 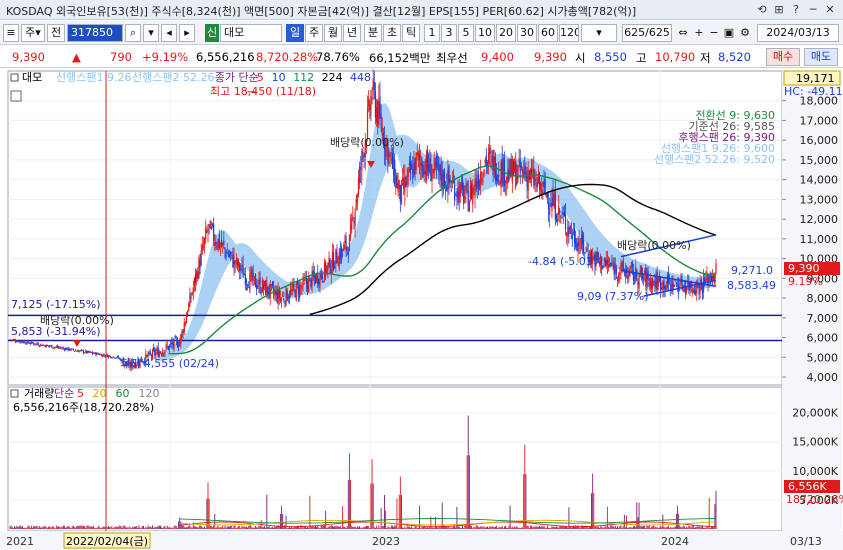 What do you see at coordinates (32, 77) in the screenshot?
I see `legend-stock-name: 대모` at bounding box center [32, 77].